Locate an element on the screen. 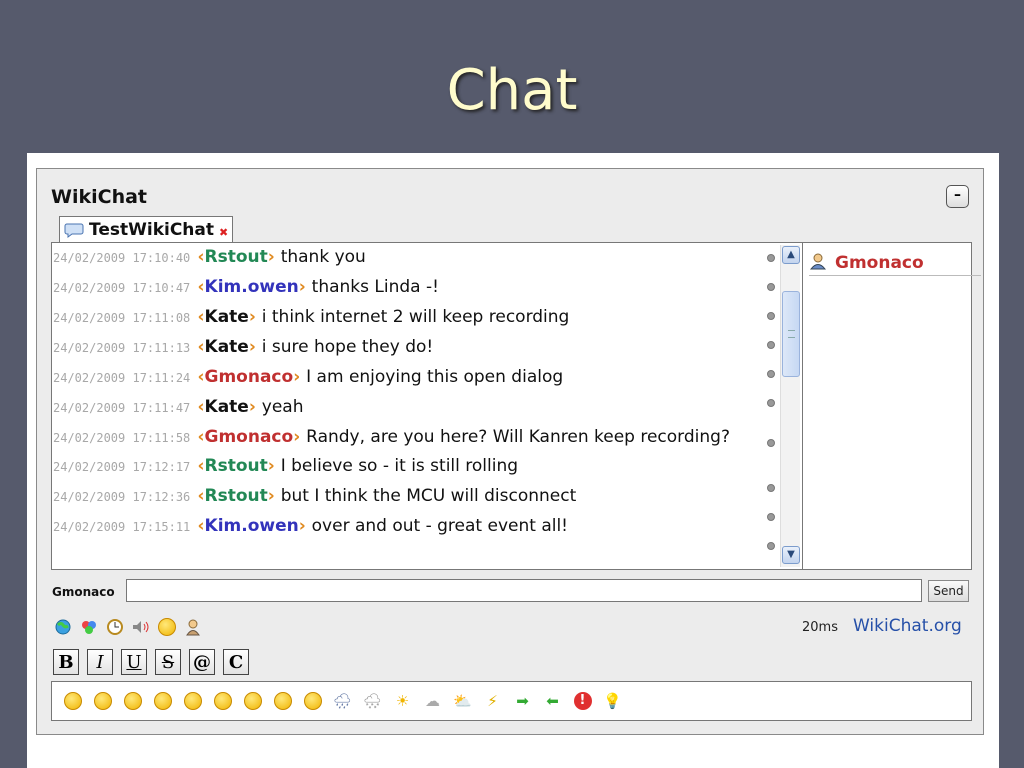  toolbar-icons is located at coordinates (128, 627).